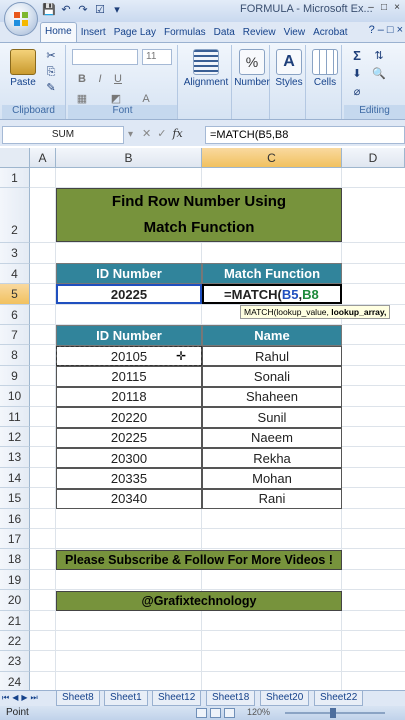  I want to click on insert-function-button: fx, so click(177, 133).